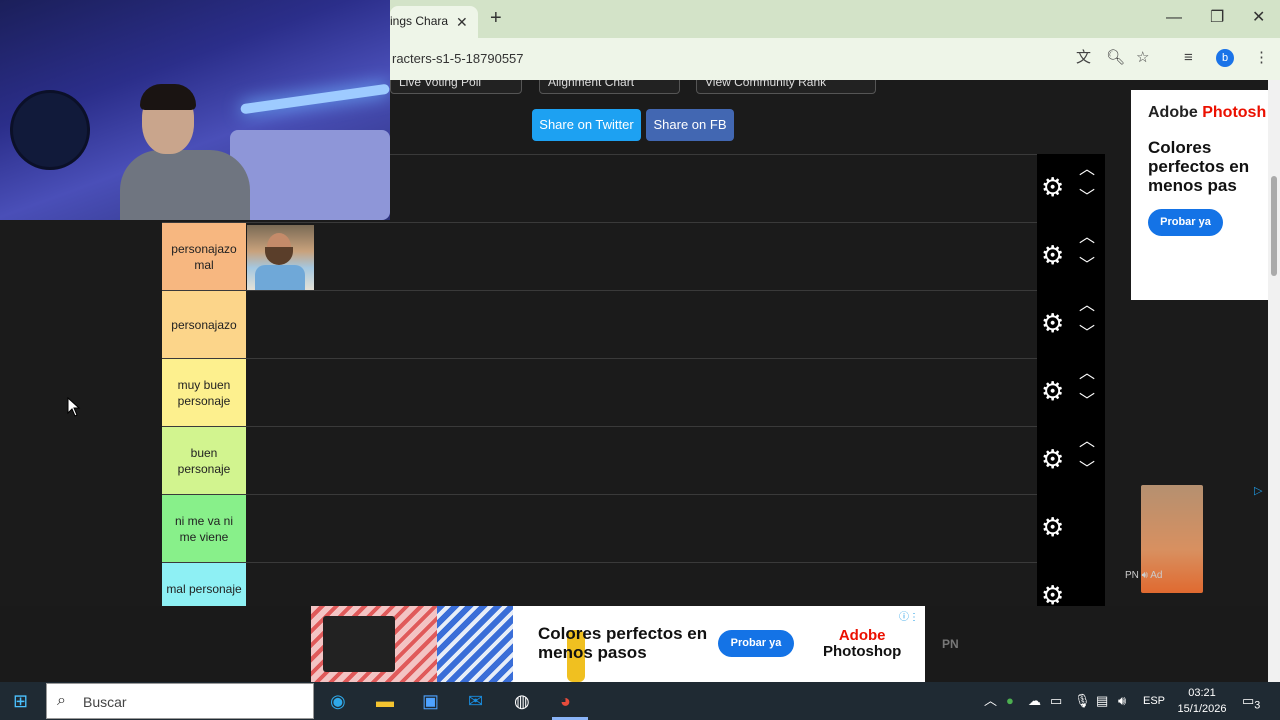 Image resolution: width=1280 pixels, height=720 pixels. I want to click on tab-title: ings Chara, so click(419, 21).